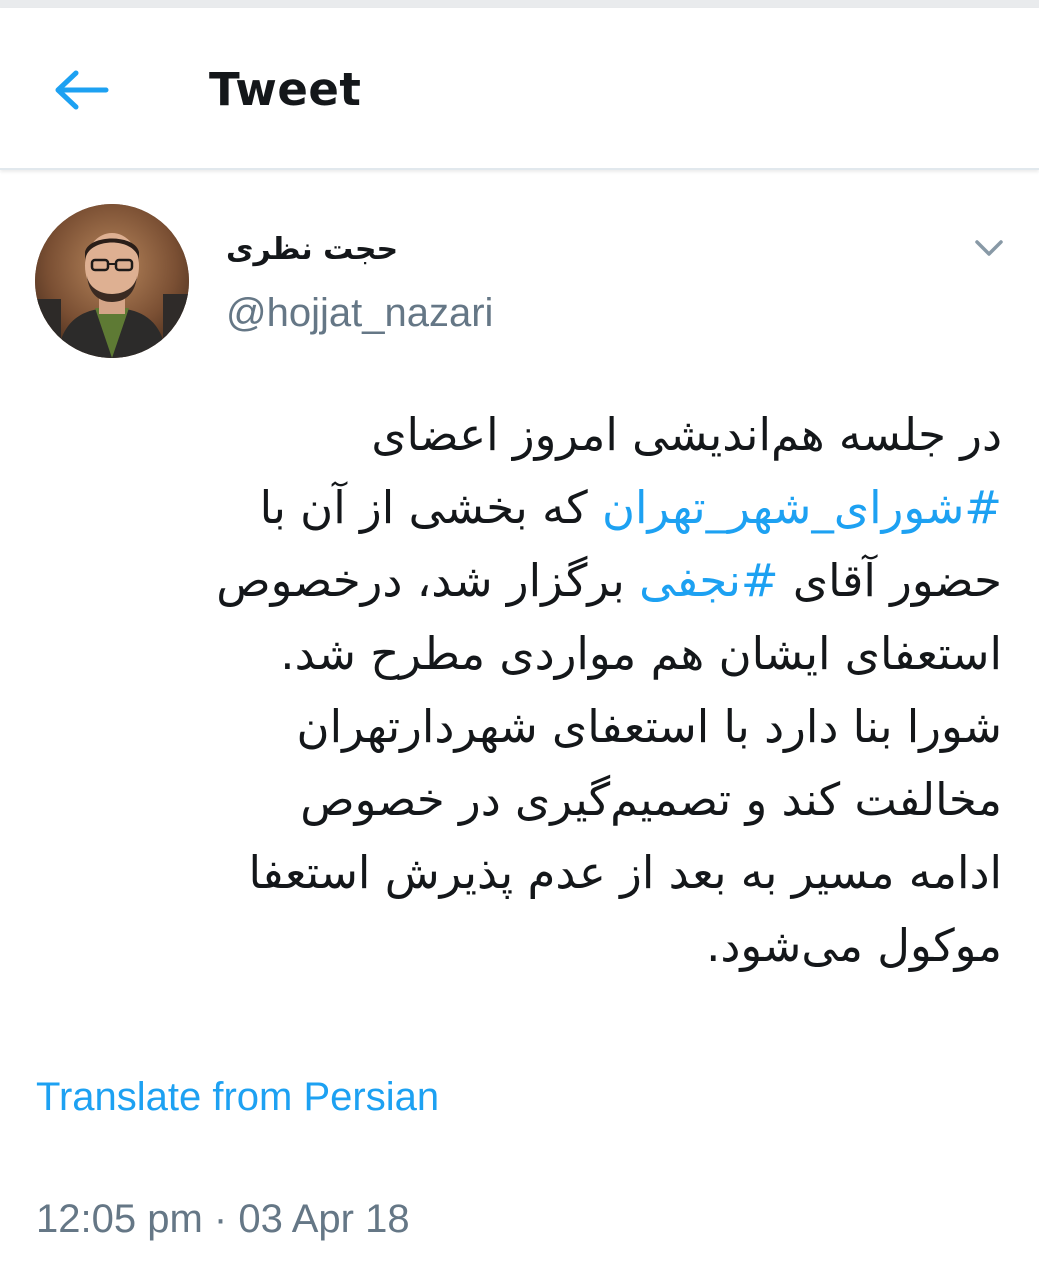  Describe the element at coordinates (519, 89) in the screenshot. I see `top-app-bar: Tweet` at that location.